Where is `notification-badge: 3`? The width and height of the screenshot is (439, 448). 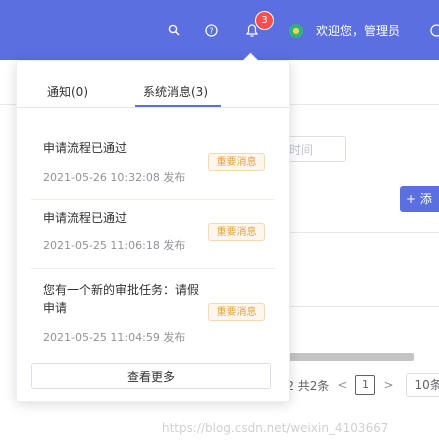
notification-badge: 3 is located at coordinates (264, 20).